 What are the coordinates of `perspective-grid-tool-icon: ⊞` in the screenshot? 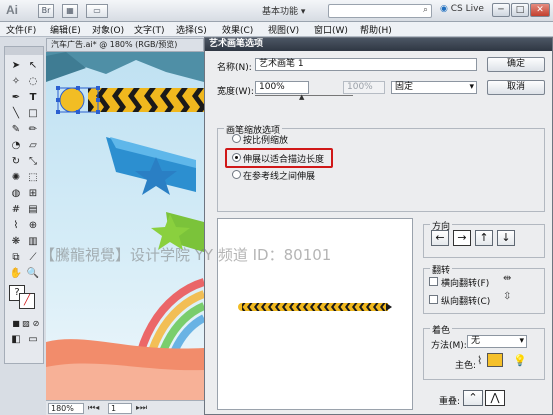 It's located at (33, 194).